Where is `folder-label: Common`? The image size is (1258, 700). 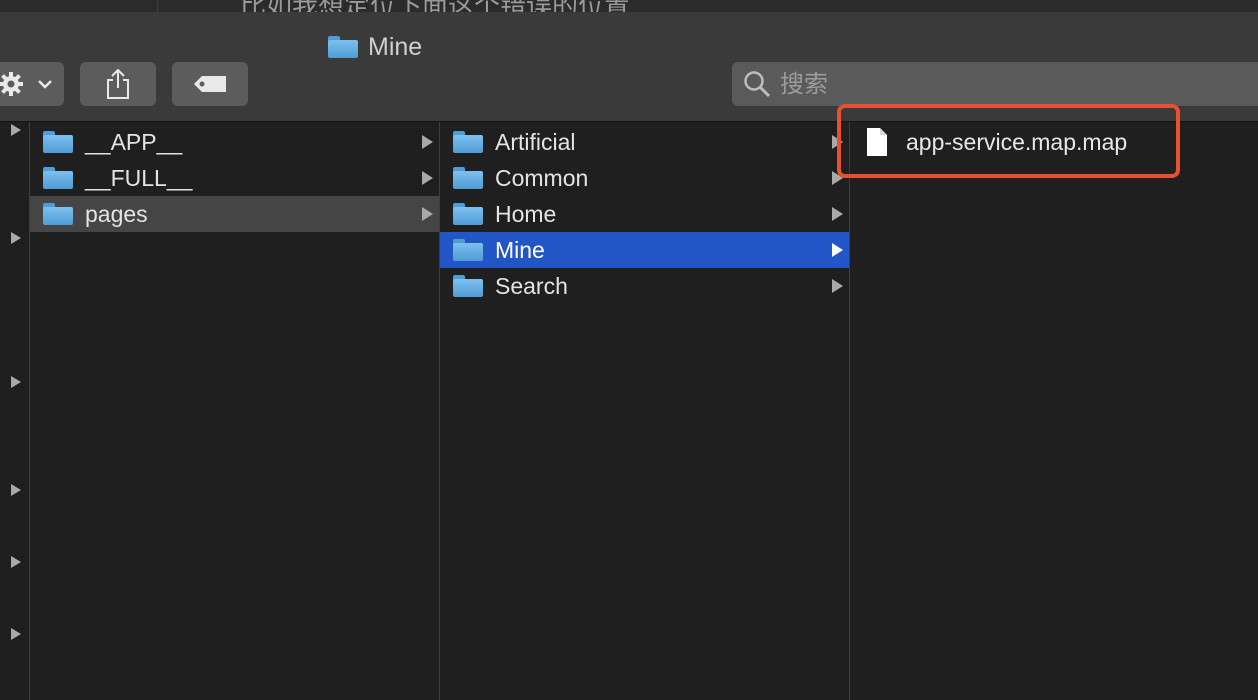
folder-label: Common is located at coordinates (542, 177).